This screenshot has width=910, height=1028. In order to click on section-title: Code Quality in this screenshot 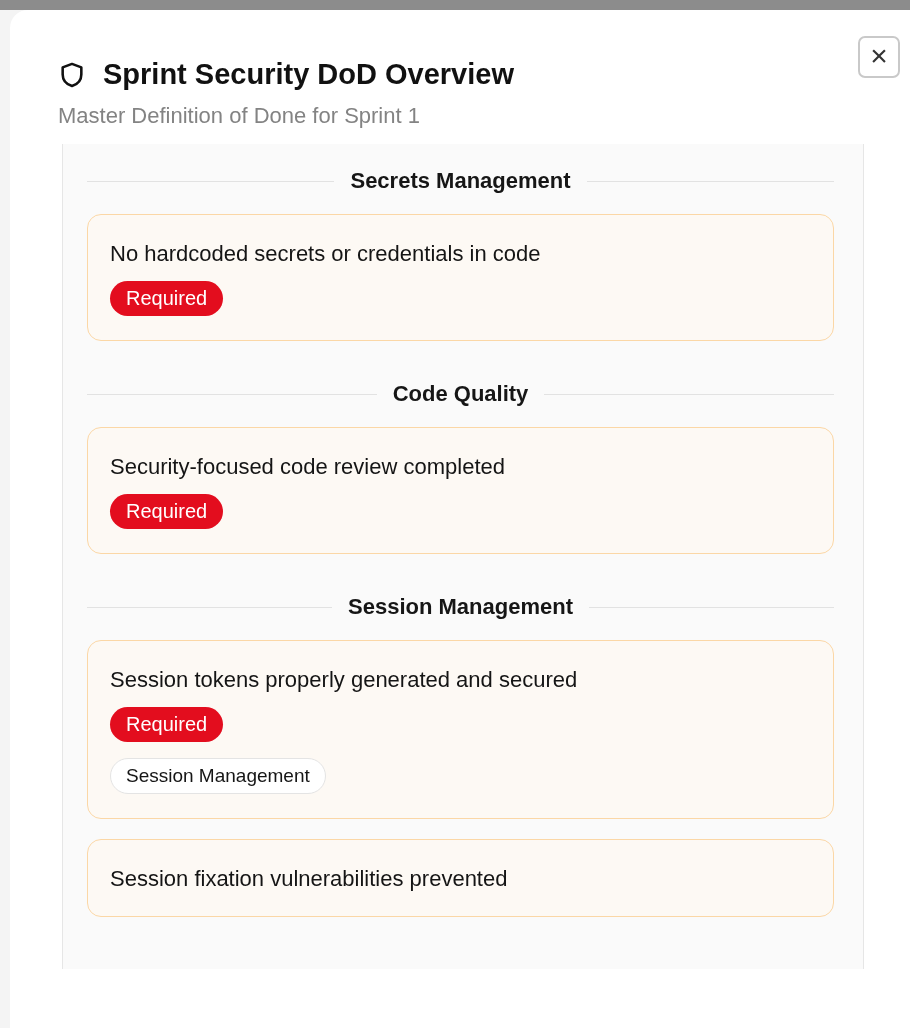, I will do `click(460, 394)`.